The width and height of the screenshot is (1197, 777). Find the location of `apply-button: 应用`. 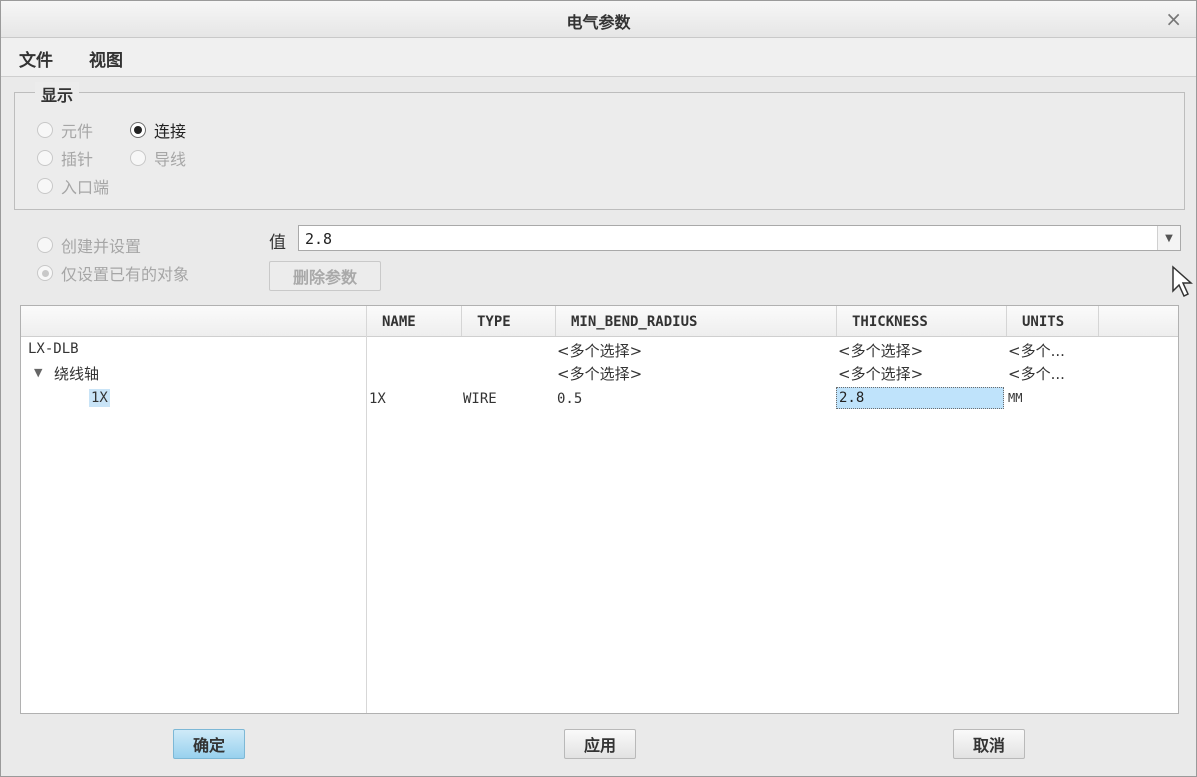

apply-button: 应用 is located at coordinates (600, 744).